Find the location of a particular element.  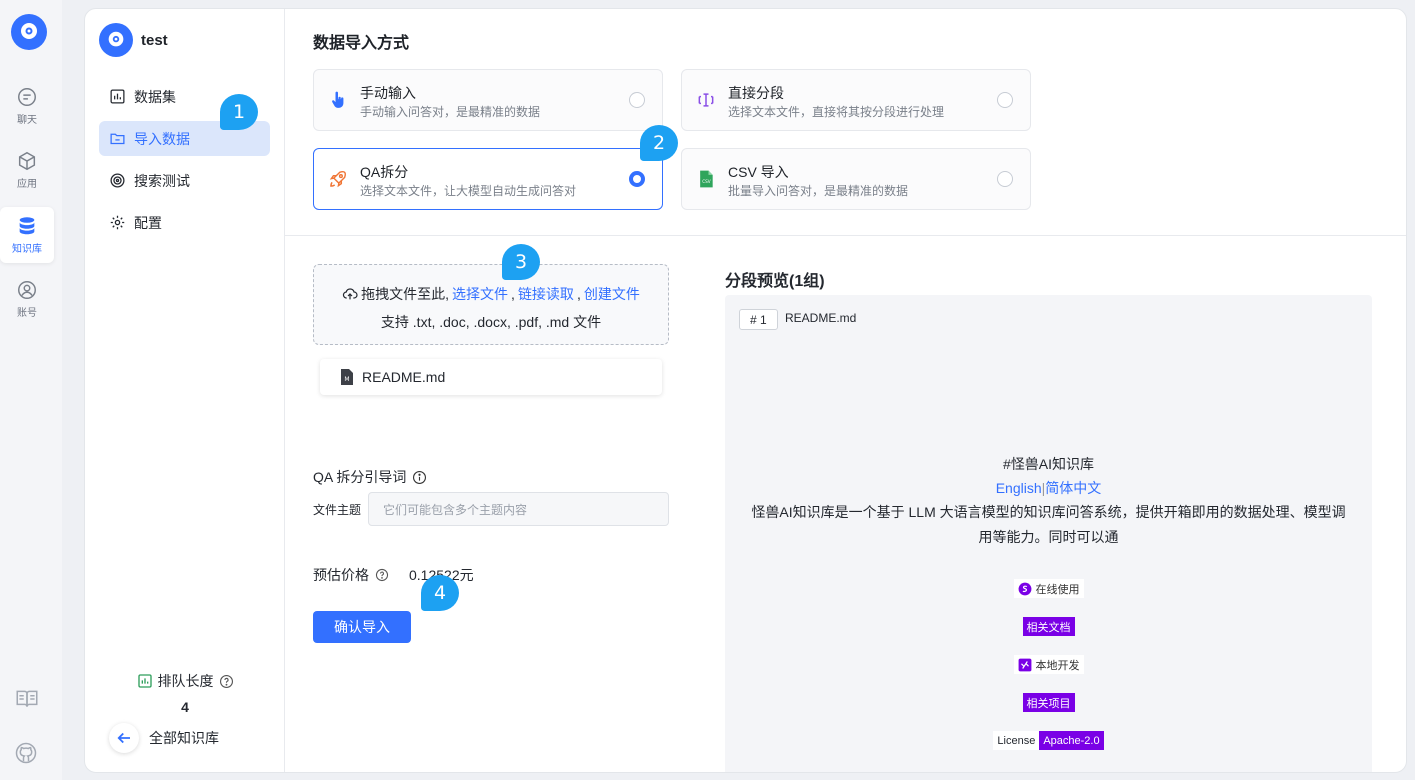

avatar is located at coordinates (116, 40).